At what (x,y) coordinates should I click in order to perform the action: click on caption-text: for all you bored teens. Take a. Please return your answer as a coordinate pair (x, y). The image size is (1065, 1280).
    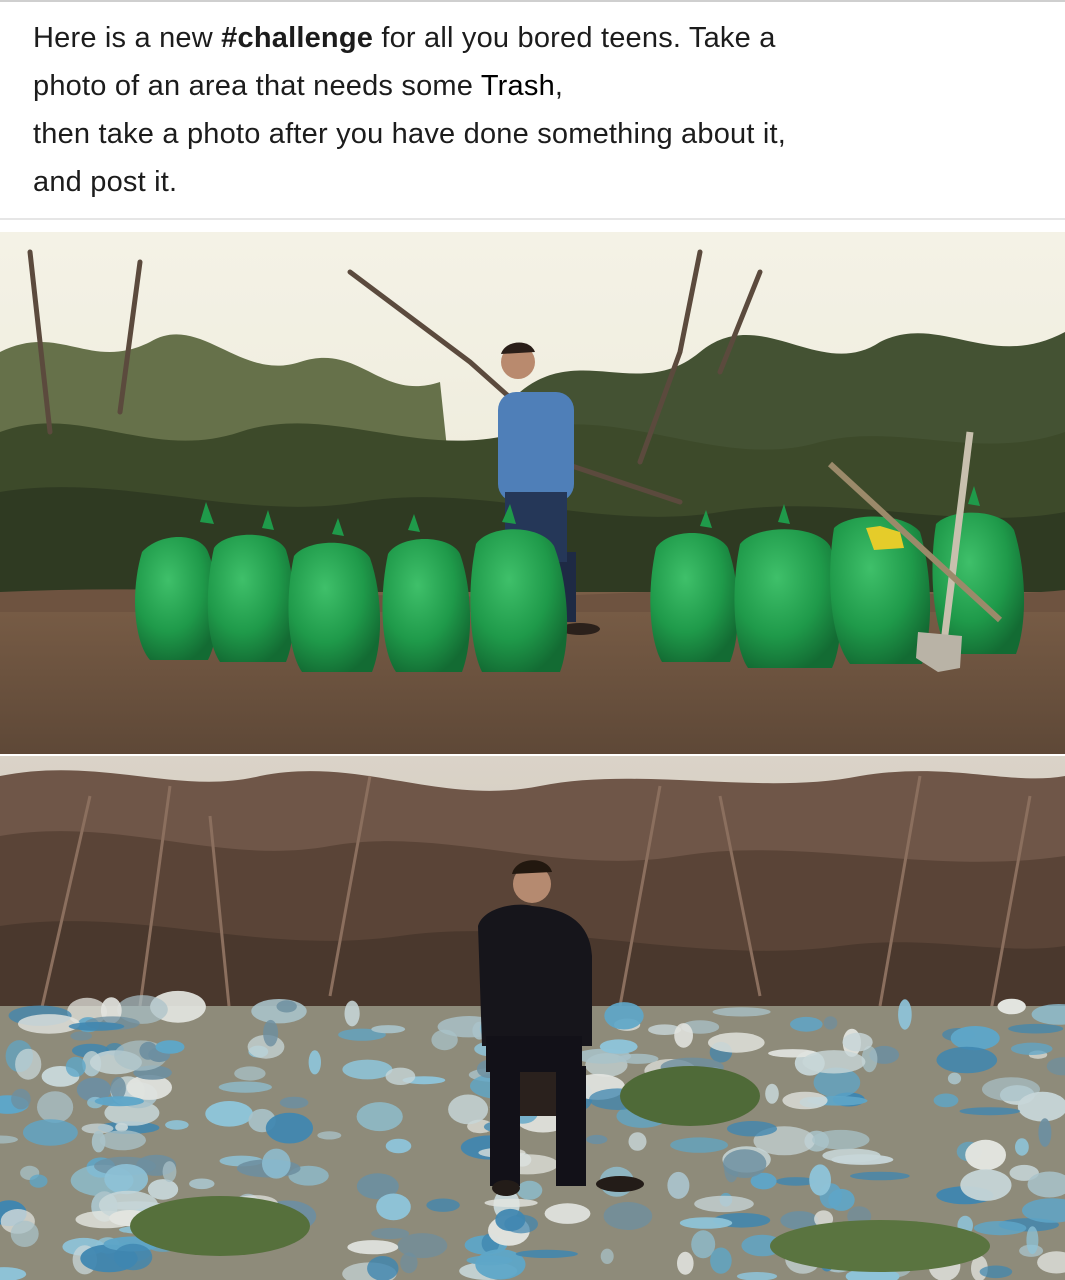
    Looking at the image, I should click on (574, 38).